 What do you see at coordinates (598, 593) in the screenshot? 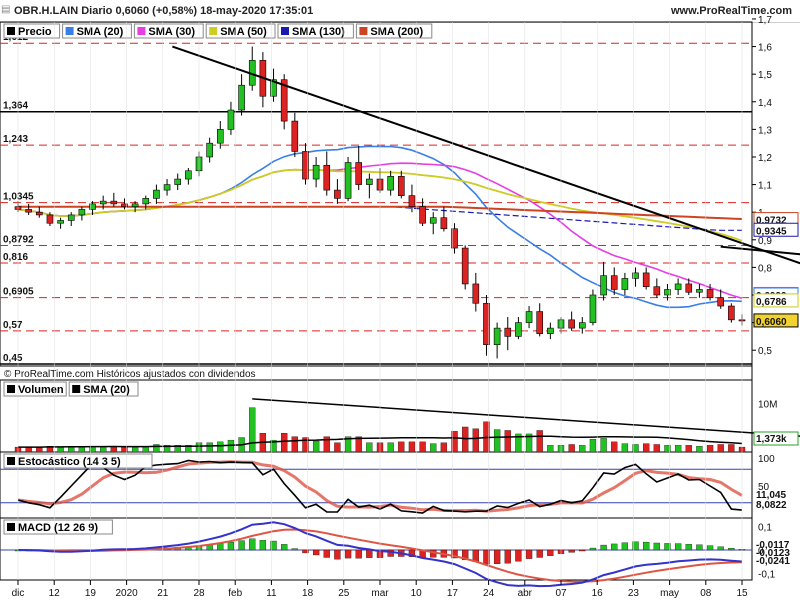
I see `x-tick-label: 16` at bounding box center [598, 593].